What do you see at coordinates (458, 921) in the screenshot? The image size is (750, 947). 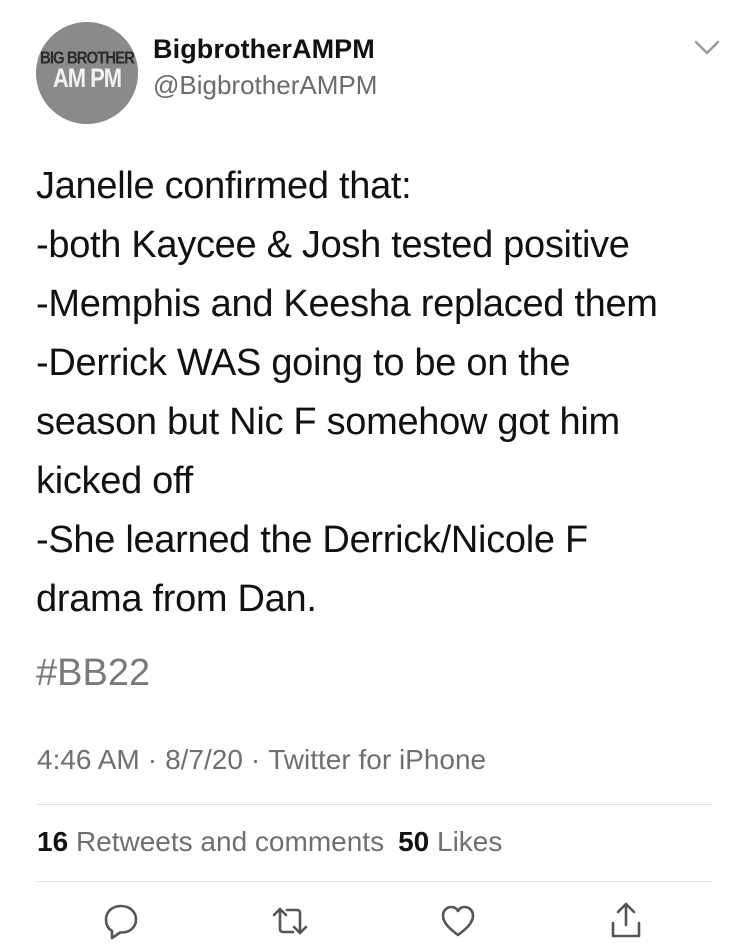 I see `heart-icon` at bounding box center [458, 921].